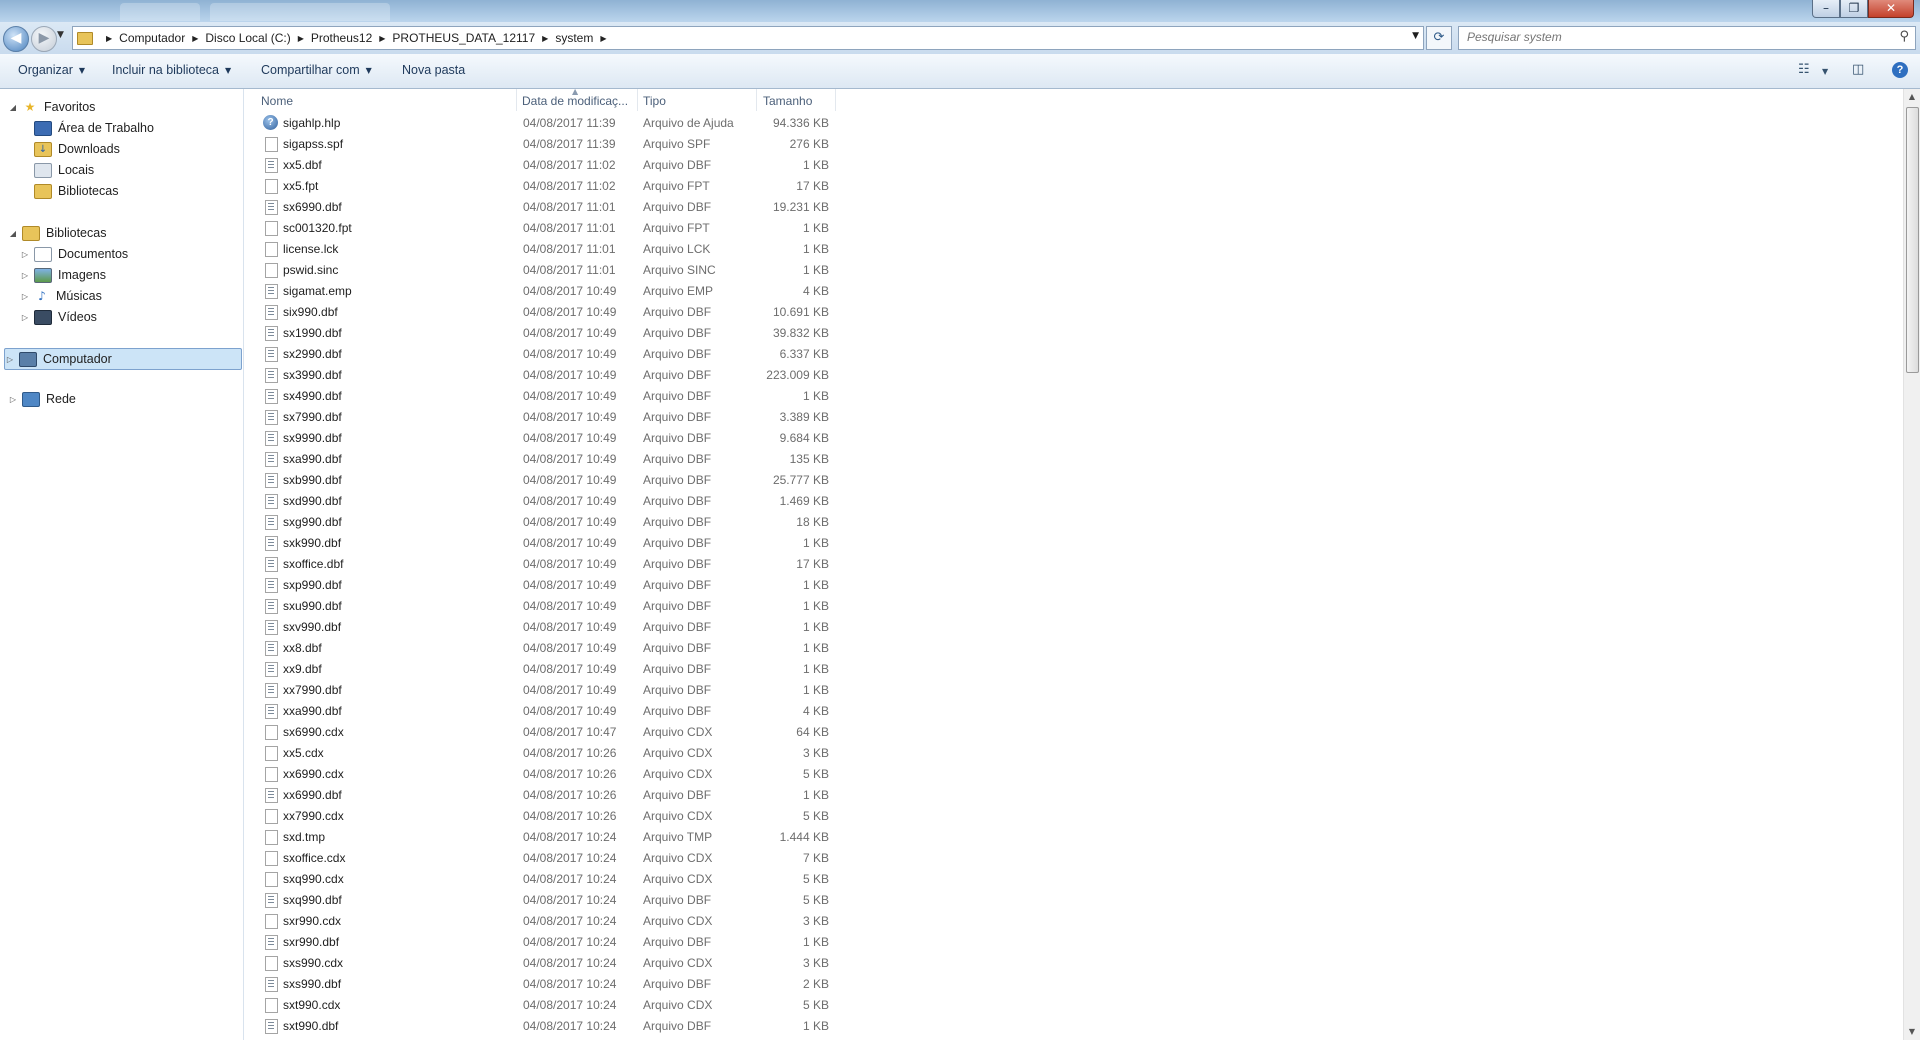  What do you see at coordinates (544, 669) in the screenshot?
I see `file-row: xx9.dbf 04/08/2017 10:49 Arquivo DBF 1 KB` at bounding box center [544, 669].